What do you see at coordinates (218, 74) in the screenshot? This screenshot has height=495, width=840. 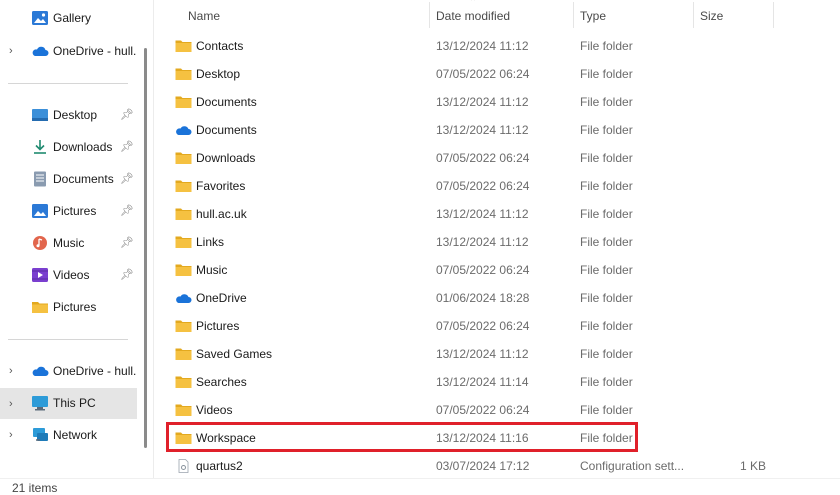 I see `file-name: Desktop` at bounding box center [218, 74].